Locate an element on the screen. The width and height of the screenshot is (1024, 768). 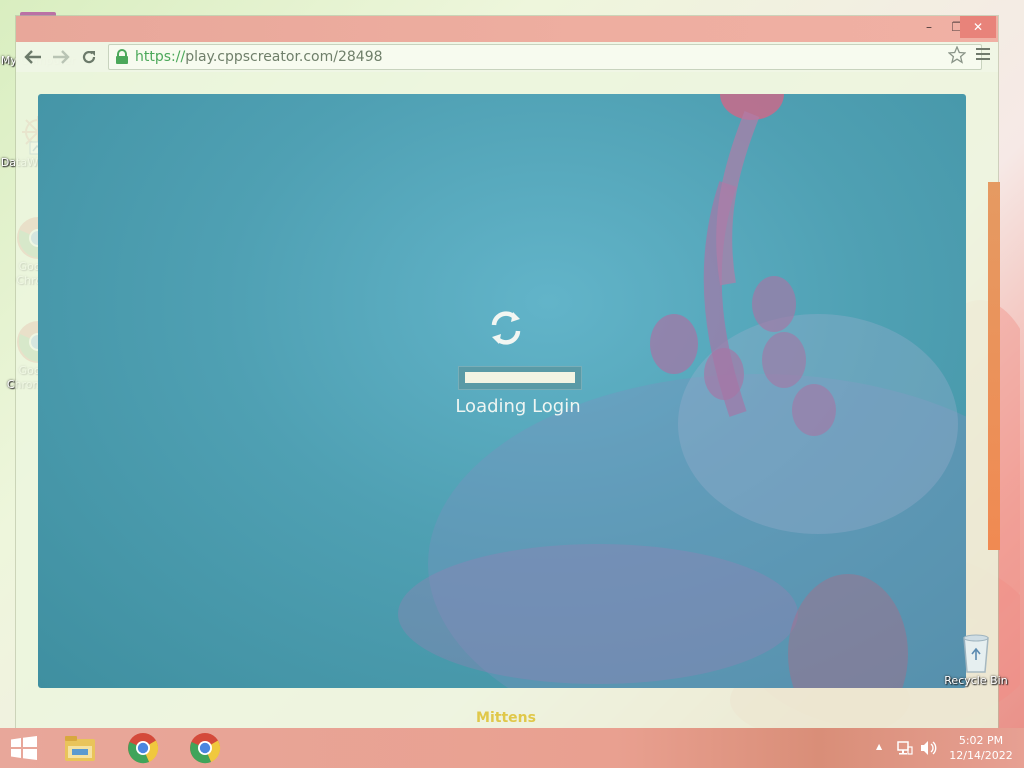
taskbar: ▲ 5:02 PM 12/14/2022 is located at coordinates (512, 748).